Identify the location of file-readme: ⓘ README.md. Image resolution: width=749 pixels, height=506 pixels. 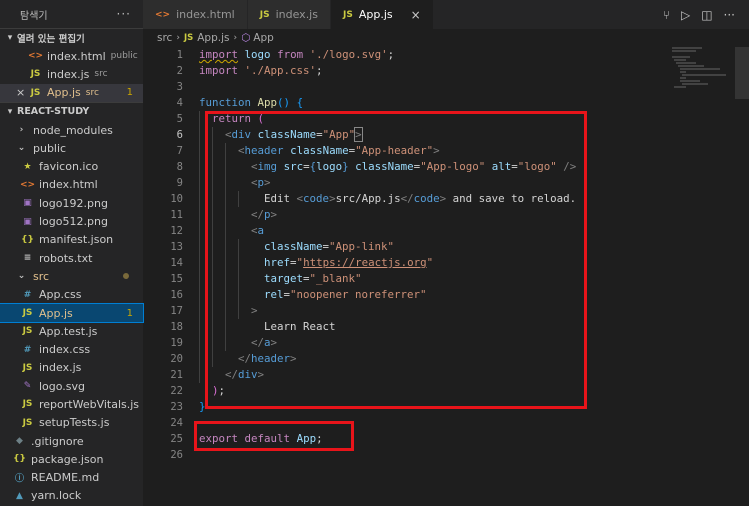
(71, 478).